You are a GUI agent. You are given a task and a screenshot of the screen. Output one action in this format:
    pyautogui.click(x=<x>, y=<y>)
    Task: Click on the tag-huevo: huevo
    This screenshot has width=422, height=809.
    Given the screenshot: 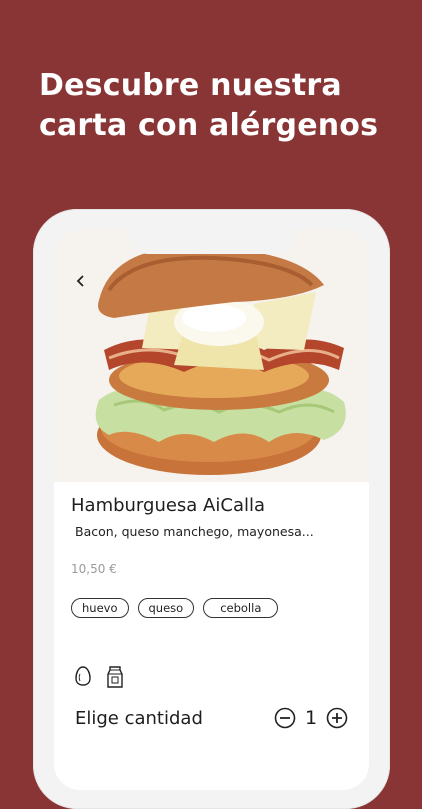 What is the action you would take?
    pyautogui.click(x=100, y=608)
    